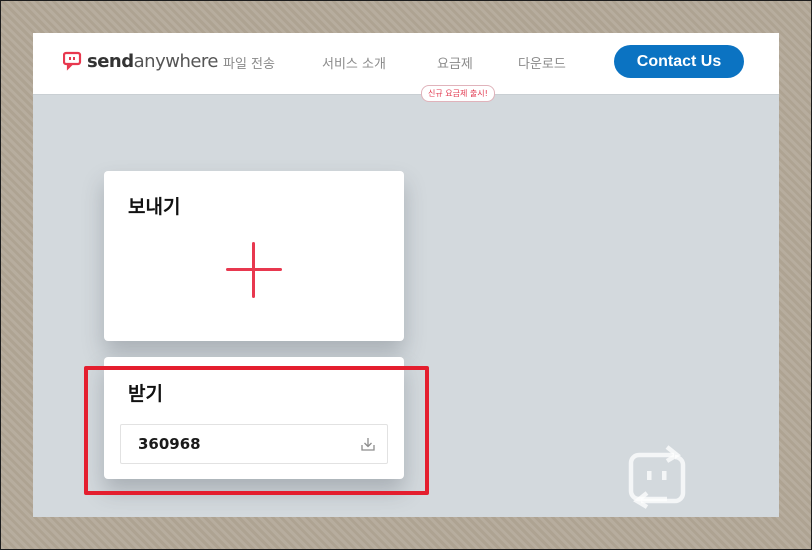 The height and width of the screenshot is (550, 812). What do you see at coordinates (176, 61) in the screenshot?
I see `logo-text-anywhere: anywhere` at bounding box center [176, 61].